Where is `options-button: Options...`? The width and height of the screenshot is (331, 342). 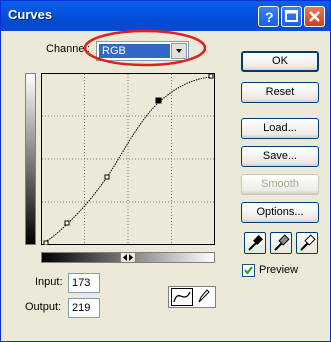 options-button: Options... is located at coordinates (280, 212).